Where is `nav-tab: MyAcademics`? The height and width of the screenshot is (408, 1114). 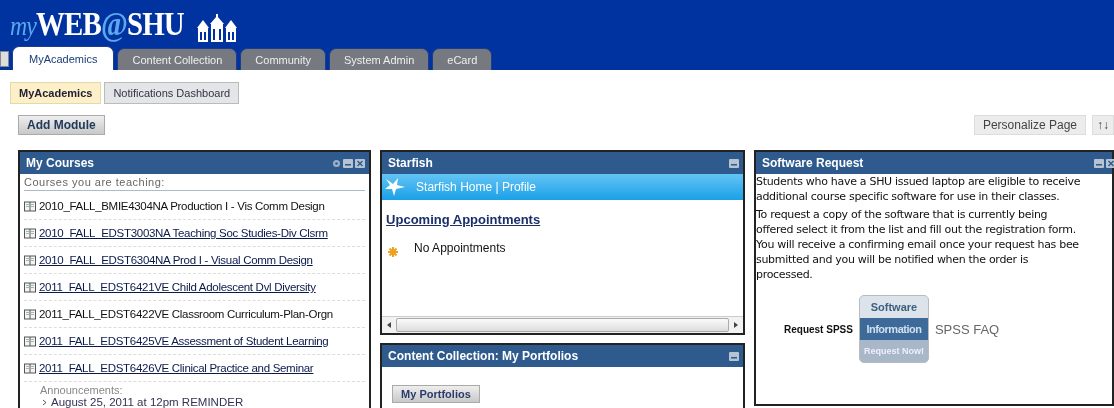
nav-tab: MyAcademics is located at coordinates (63, 58).